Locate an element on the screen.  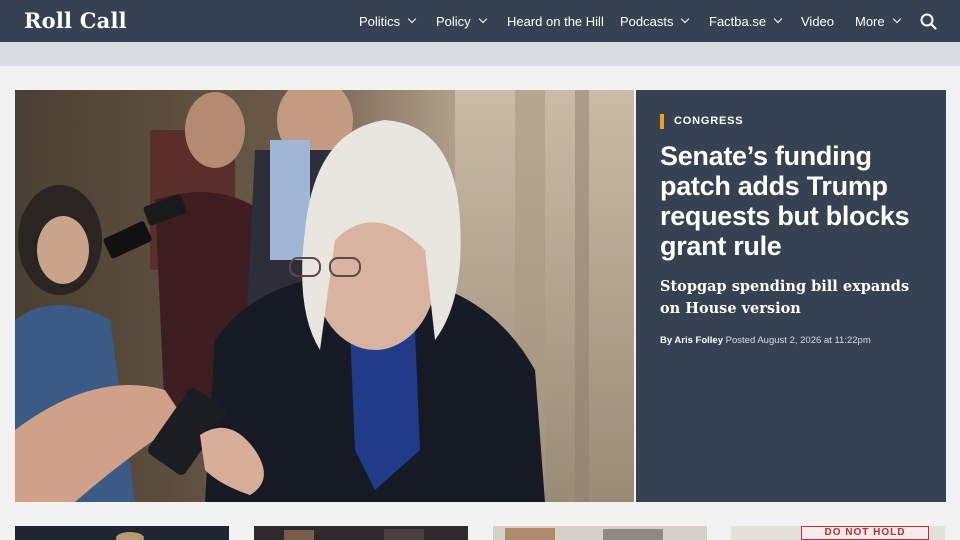
nav-item-podcasts: Podcasts is located at coordinates (655, 21).